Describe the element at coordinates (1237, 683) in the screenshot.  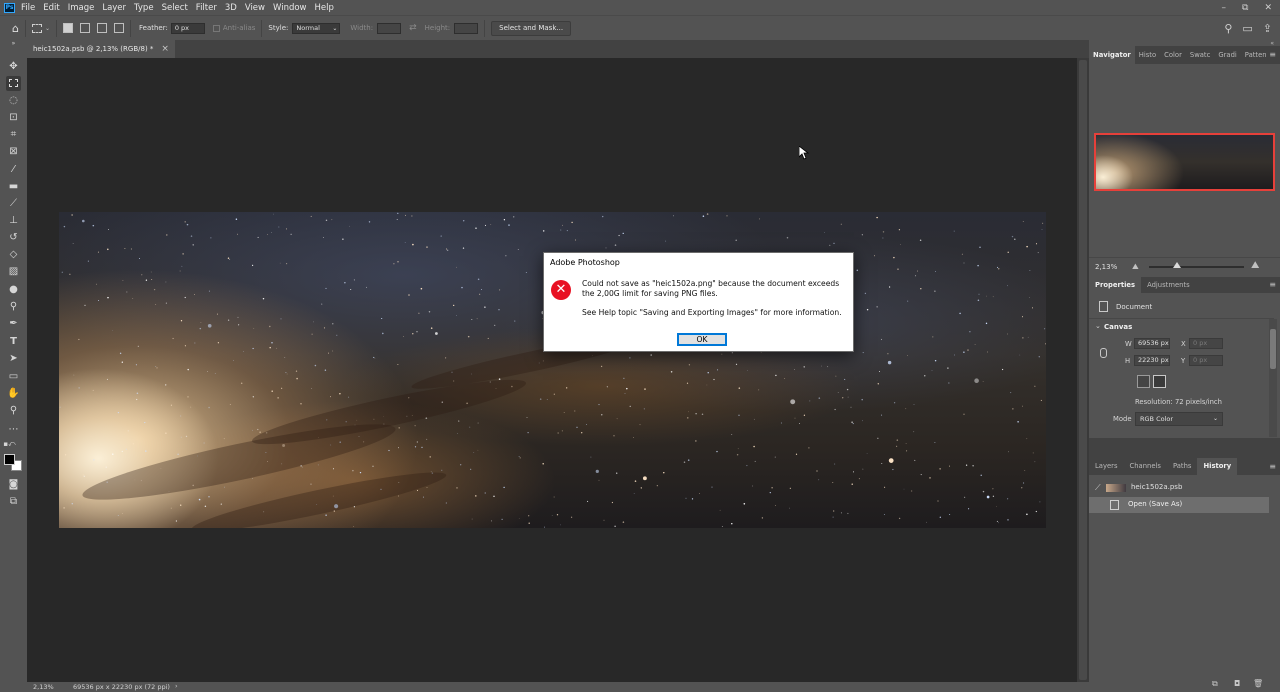
I see `camera-icon: ◘` at that location.